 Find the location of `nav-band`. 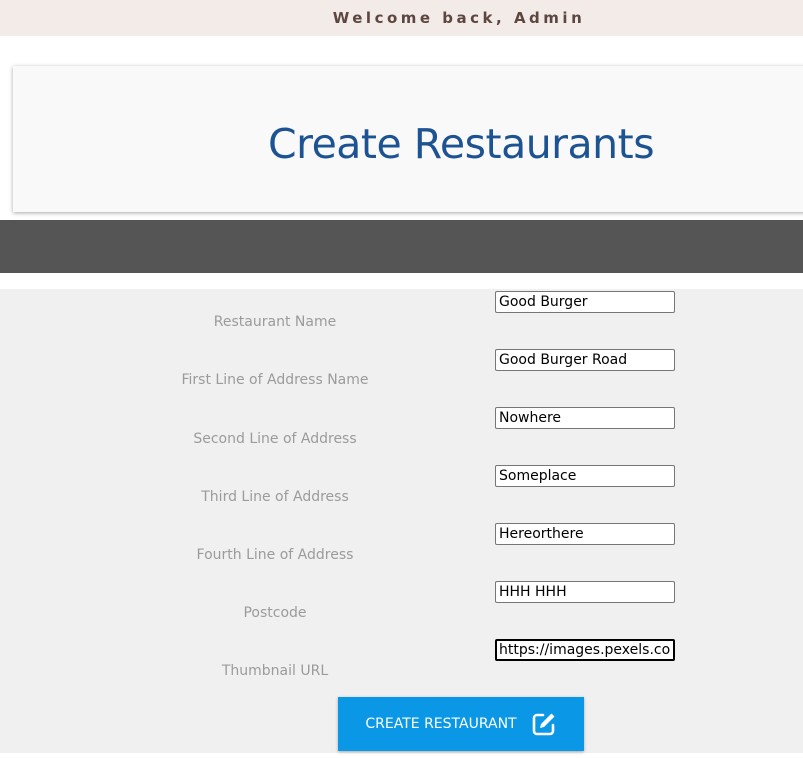

nav-band is located at coordinates (401, 246).